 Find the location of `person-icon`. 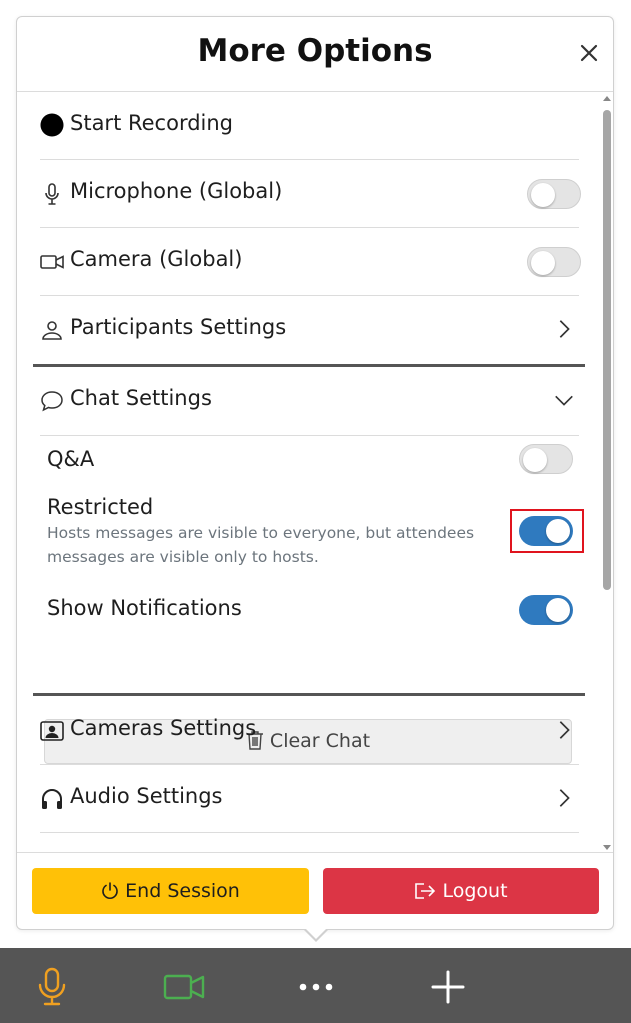

person-icon is located at coordinates (52, 330).